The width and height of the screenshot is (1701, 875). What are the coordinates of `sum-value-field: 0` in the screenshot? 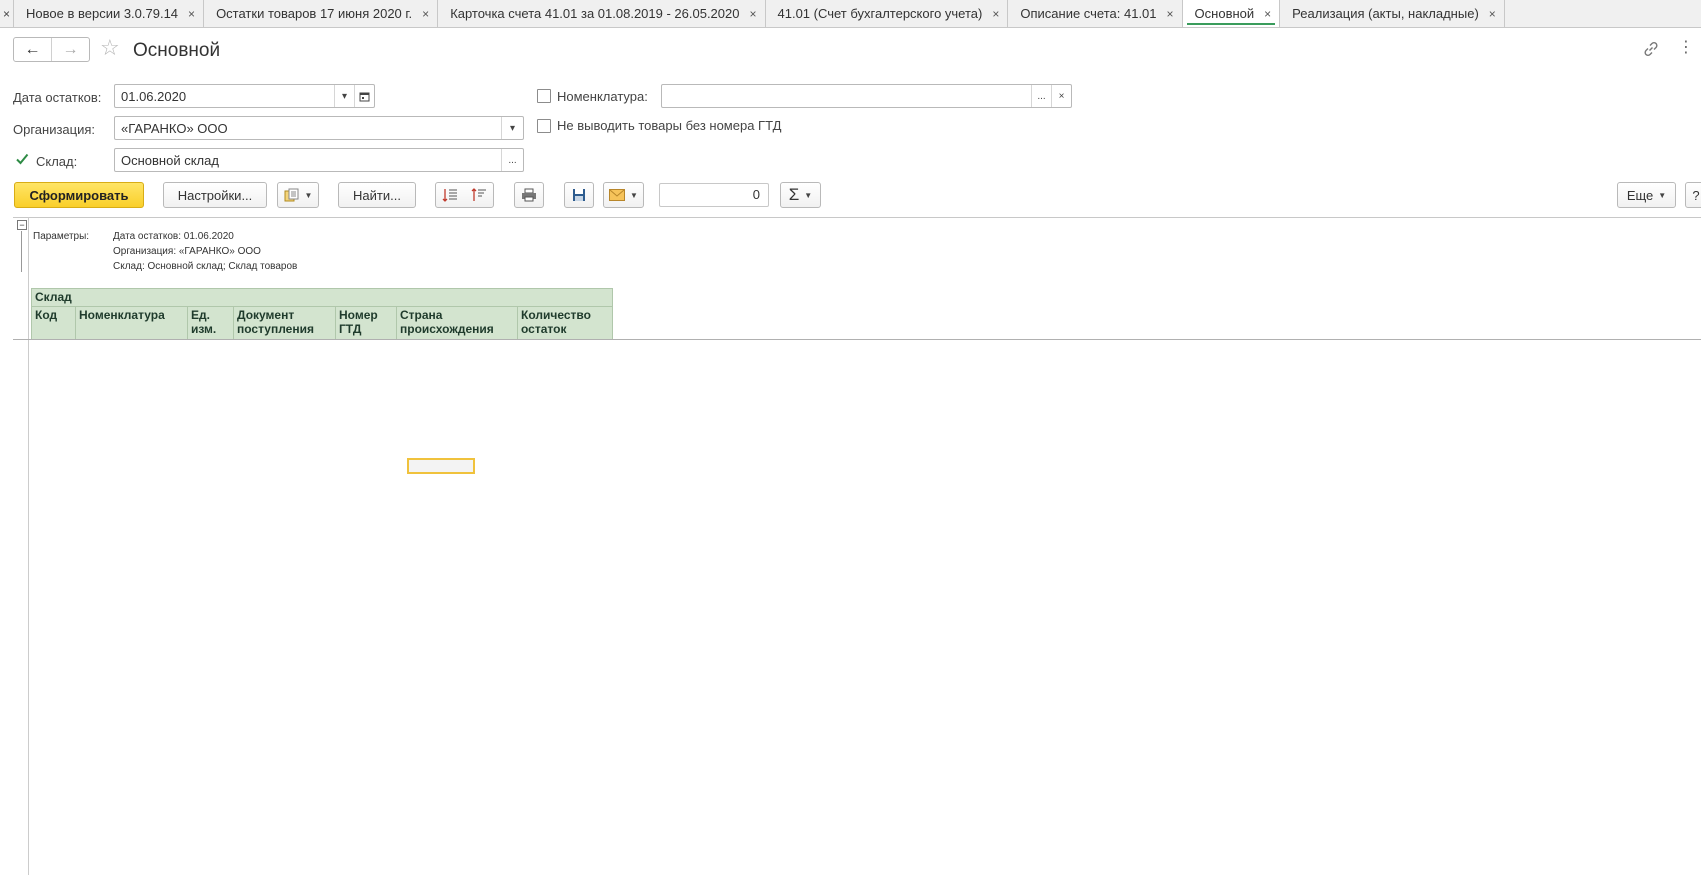 It's located at (714, 195).